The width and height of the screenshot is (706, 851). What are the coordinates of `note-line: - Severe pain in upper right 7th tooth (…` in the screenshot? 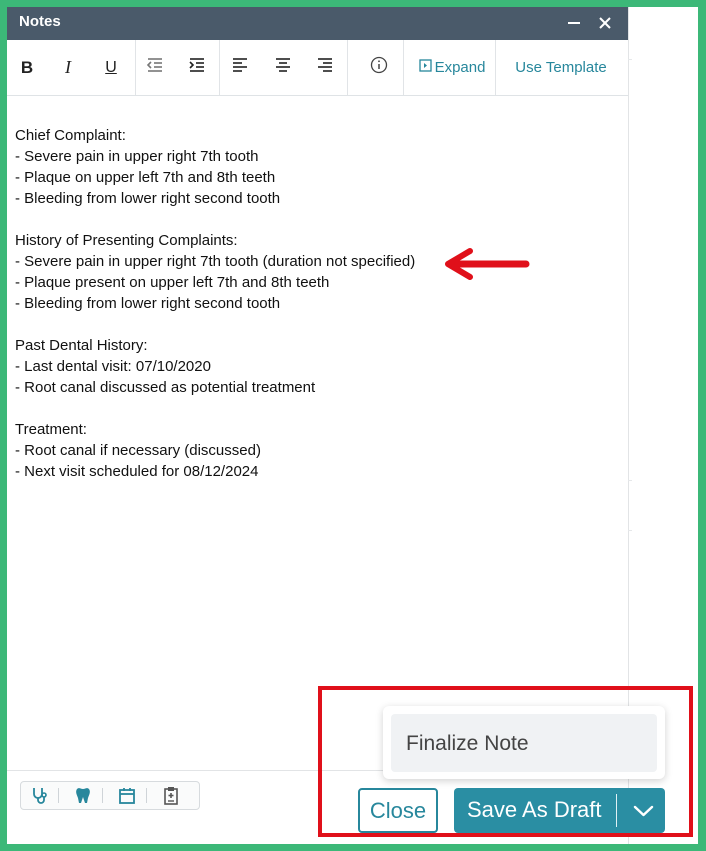 It's located at (215, 261).